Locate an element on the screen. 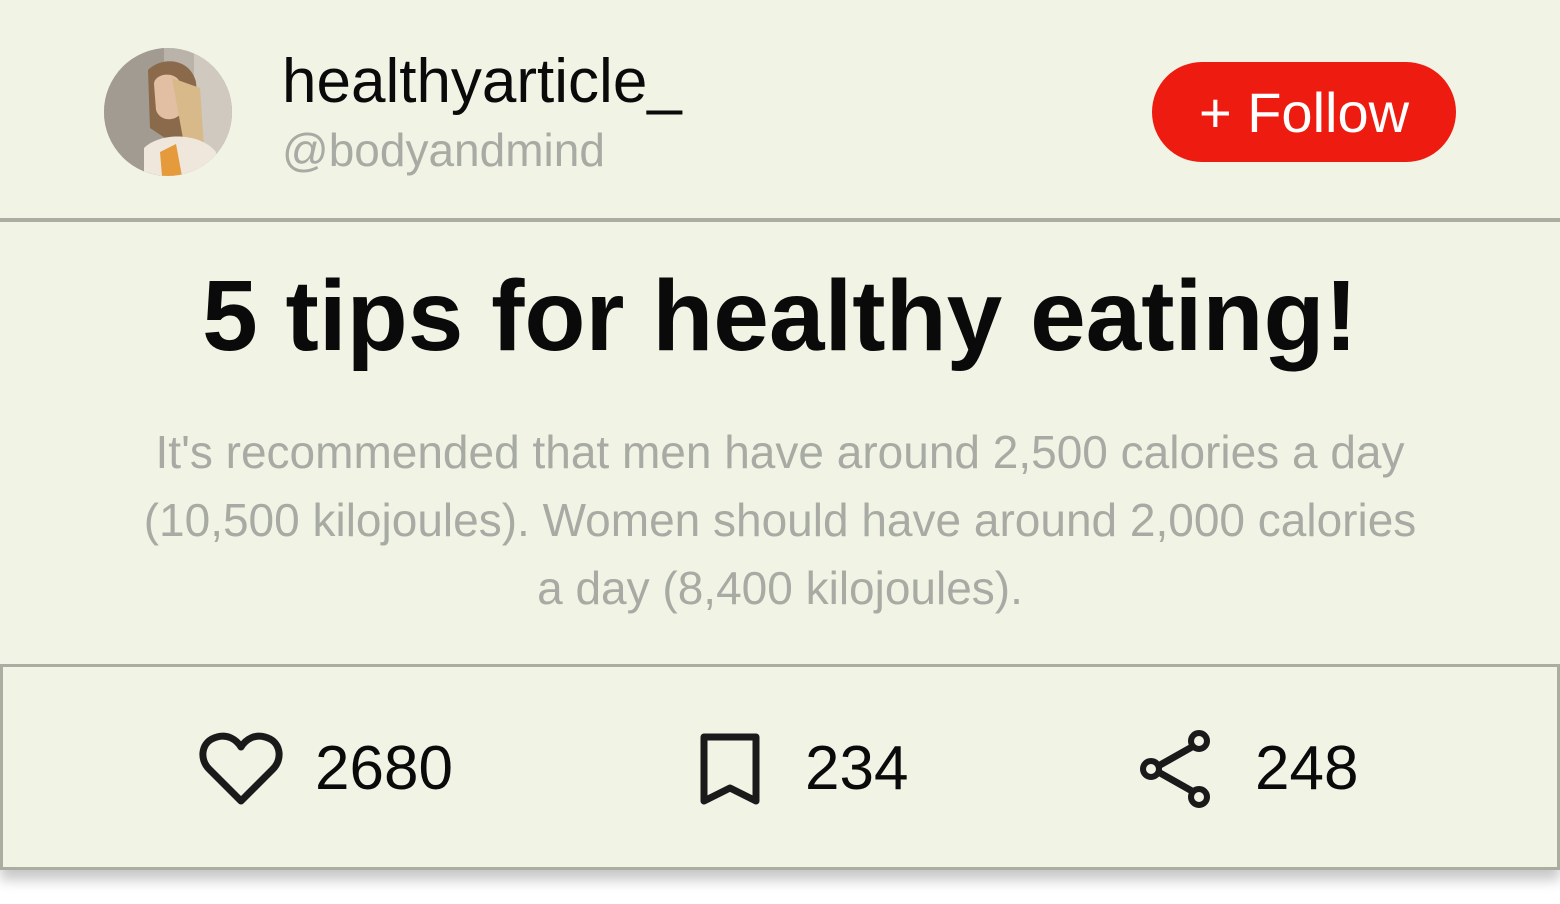 The height and width of the screenshot is (904, 1560). like-count: 2680 is located at coordinates (384, 768).